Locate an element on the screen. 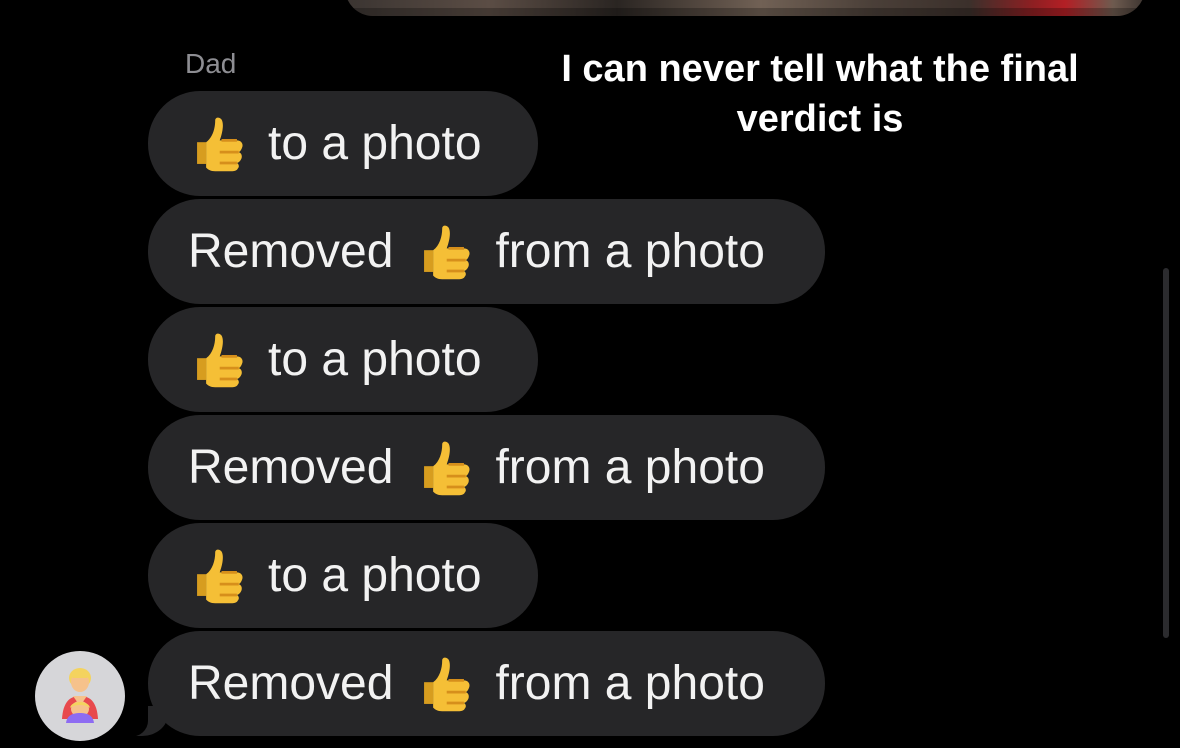 The height and width of the screenshot is (748, 1180). shared-photo-preview is located at coordinates (745, 8).